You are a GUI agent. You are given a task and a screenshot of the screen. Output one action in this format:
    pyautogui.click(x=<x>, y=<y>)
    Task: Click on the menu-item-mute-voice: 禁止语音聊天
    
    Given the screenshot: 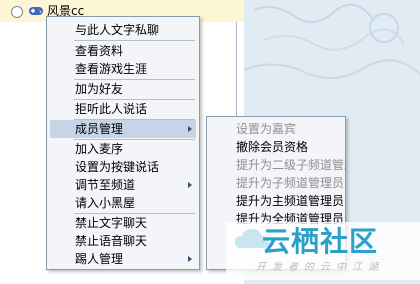 What is the action you would take?
    pyautogui.click(x=123, y=241)
    